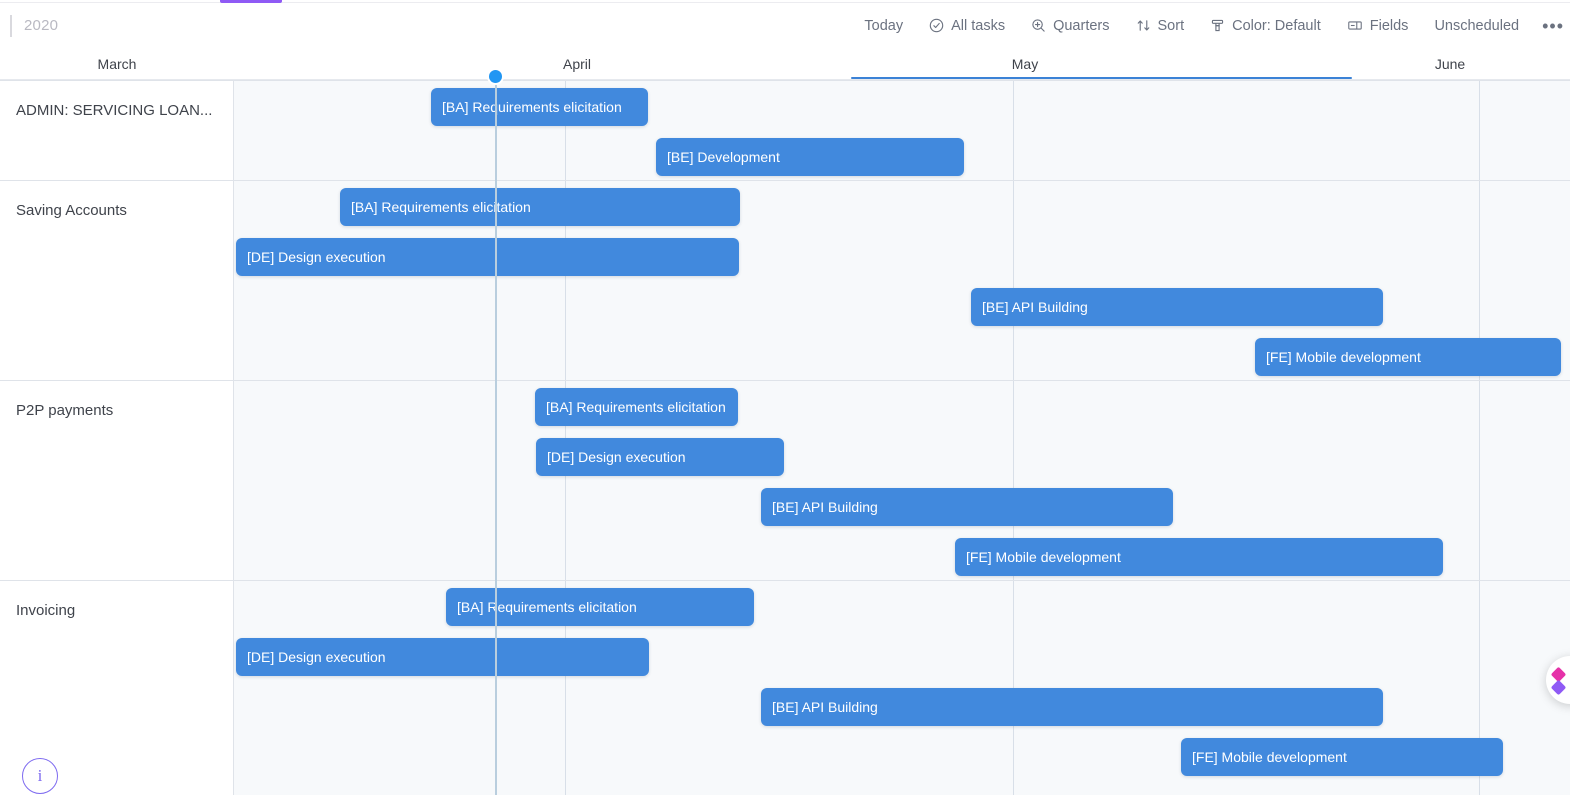 Image resolution: width=1570 pixels, height=795 pixels. I want to click on toolbar-fields-button: Fields, so click(1378, 26).